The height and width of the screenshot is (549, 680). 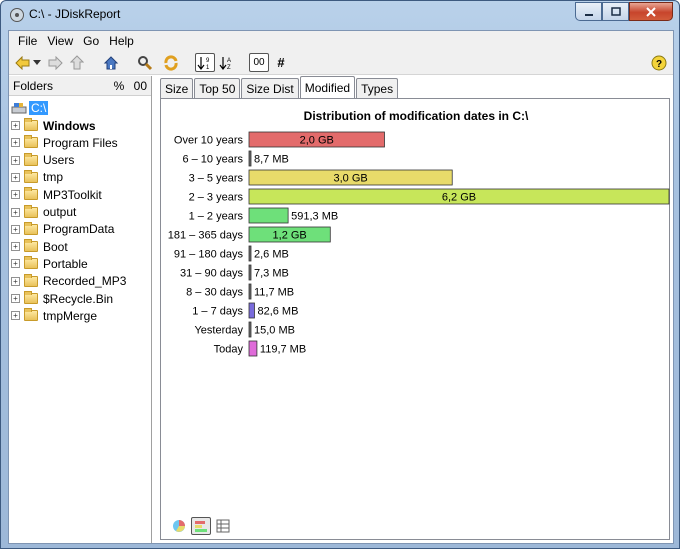 What do you see at coordinates (227, 62) in the screenshot?
I see `sort-by-name-button: AZ` at bounding box center [227, 62].